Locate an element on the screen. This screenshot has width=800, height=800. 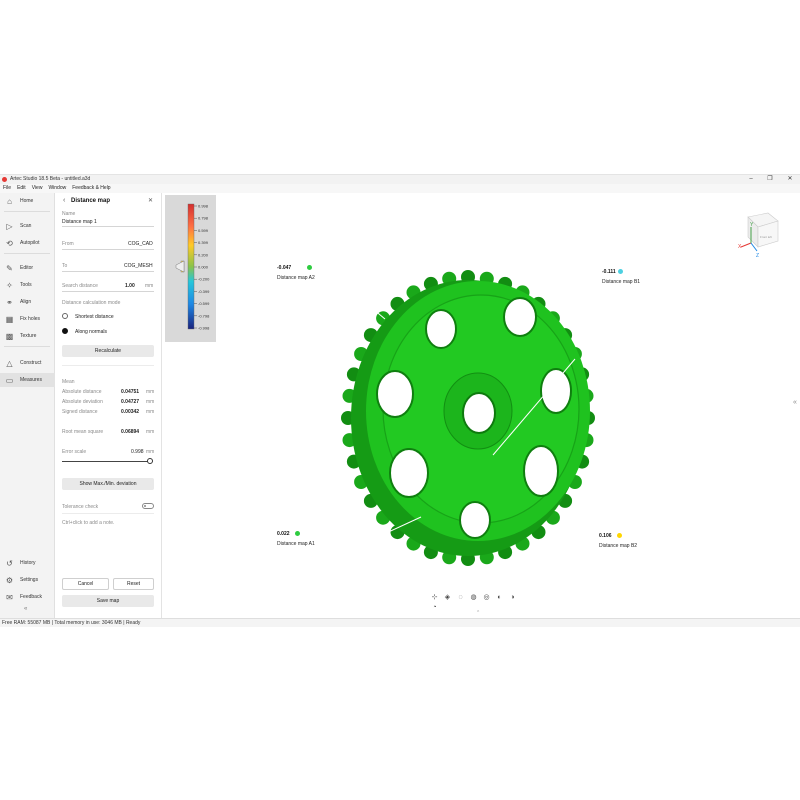
callout-name: Distance map B1 is located at coordinates (621, 282).